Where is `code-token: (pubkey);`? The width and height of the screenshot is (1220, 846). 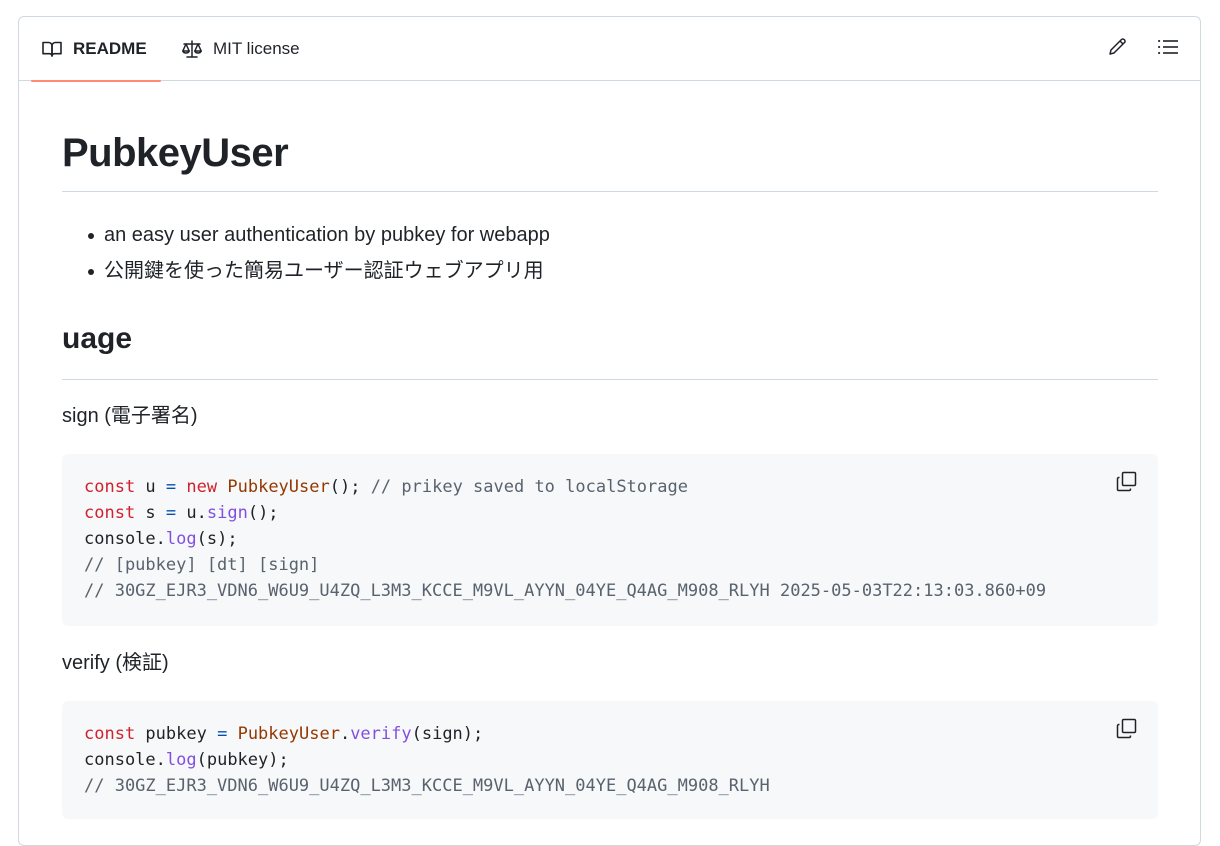
code-token: (pubkey); is located at coordinates (242, 760).